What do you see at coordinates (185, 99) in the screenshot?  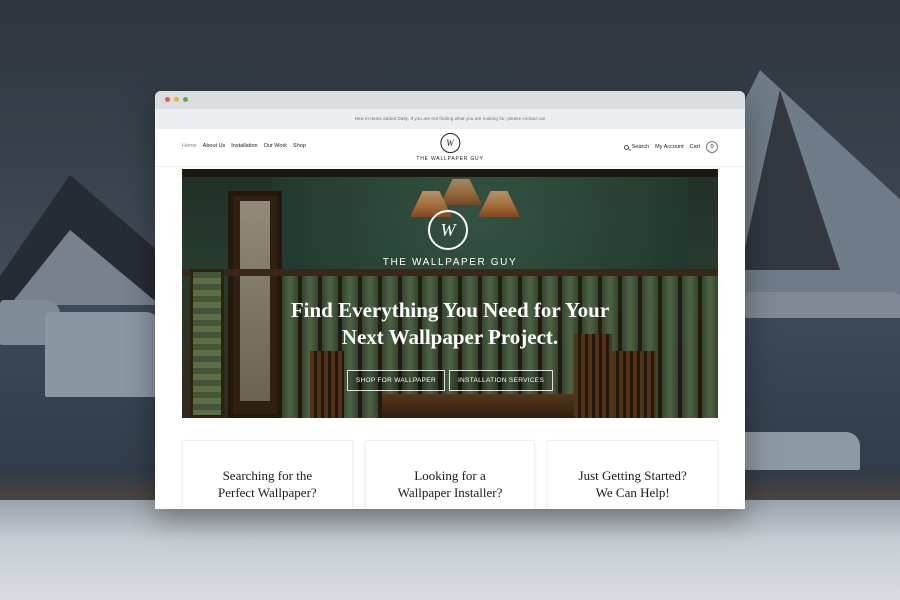 I see `maximize-window-dot` at bounding box center [185, 99].